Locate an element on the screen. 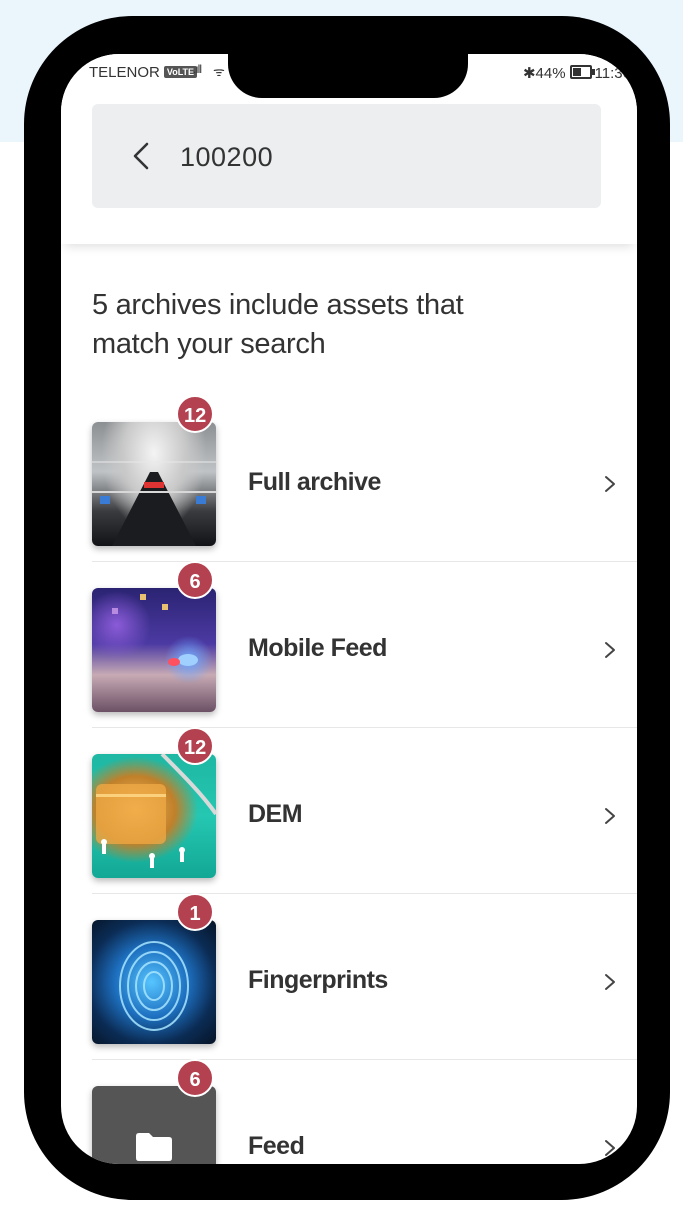 The image size is (683, 1216). battery-percent: 44% is located at coordinates (550, 73).